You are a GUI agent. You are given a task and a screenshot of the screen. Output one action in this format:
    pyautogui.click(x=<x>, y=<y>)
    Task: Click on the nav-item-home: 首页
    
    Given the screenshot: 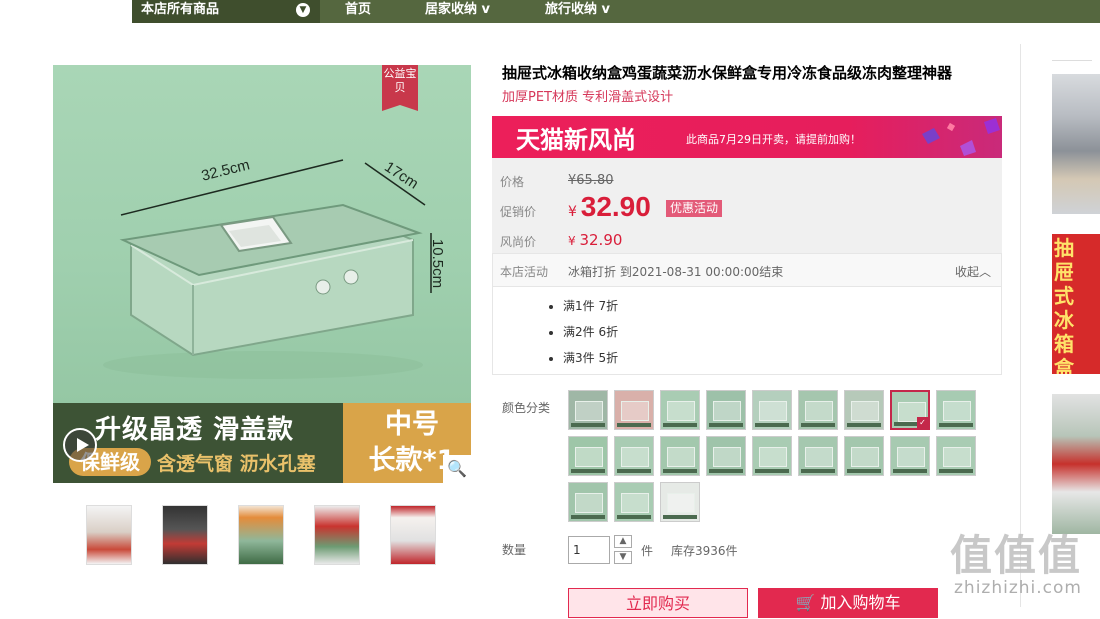 What is the action you would take?
    pyautogui.click(x=358, y=11)
    